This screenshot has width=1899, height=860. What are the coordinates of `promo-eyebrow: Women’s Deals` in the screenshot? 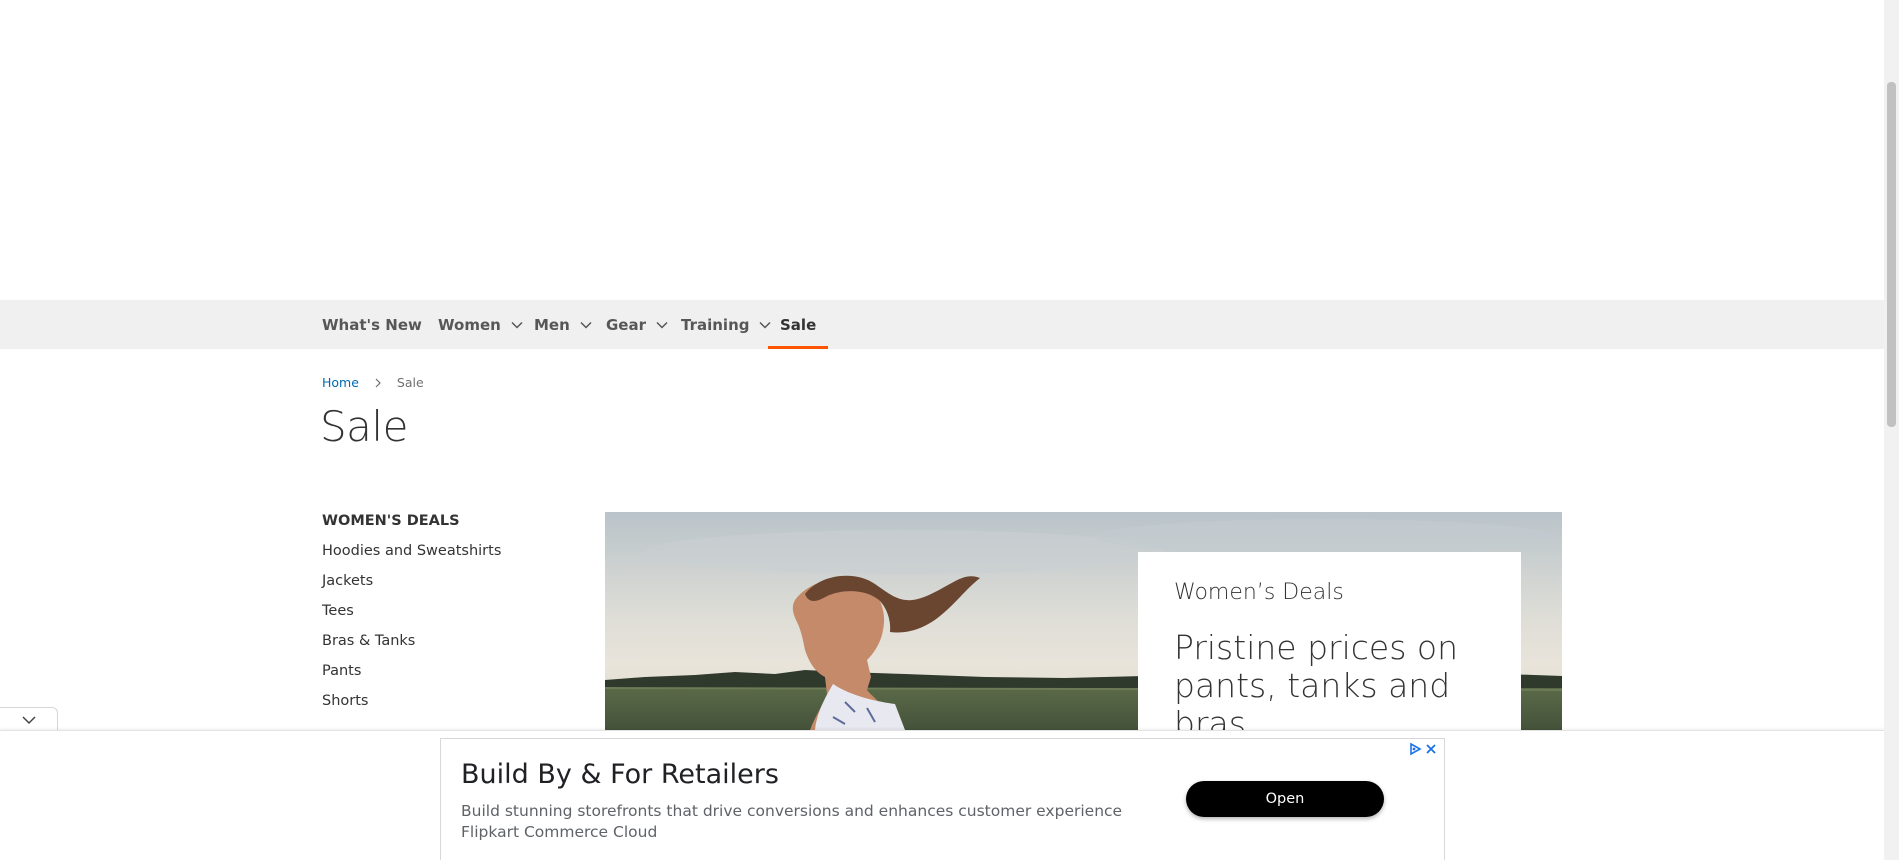 It's located at (1259, 592).